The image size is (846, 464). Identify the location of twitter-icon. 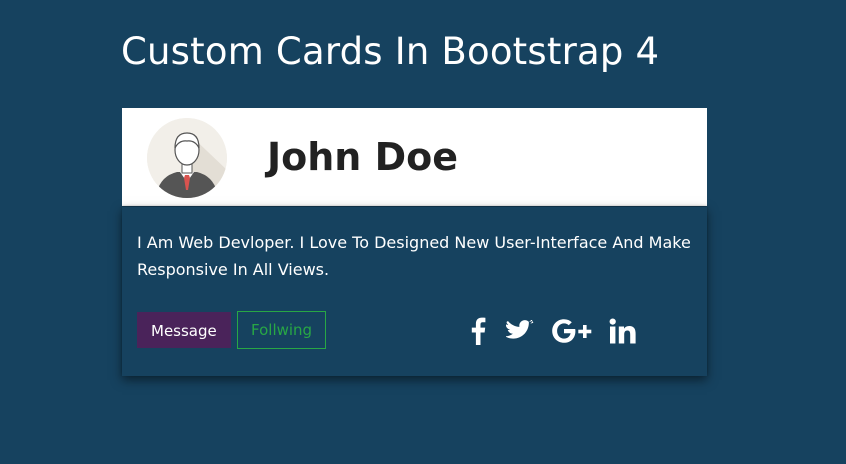
(520, 331).